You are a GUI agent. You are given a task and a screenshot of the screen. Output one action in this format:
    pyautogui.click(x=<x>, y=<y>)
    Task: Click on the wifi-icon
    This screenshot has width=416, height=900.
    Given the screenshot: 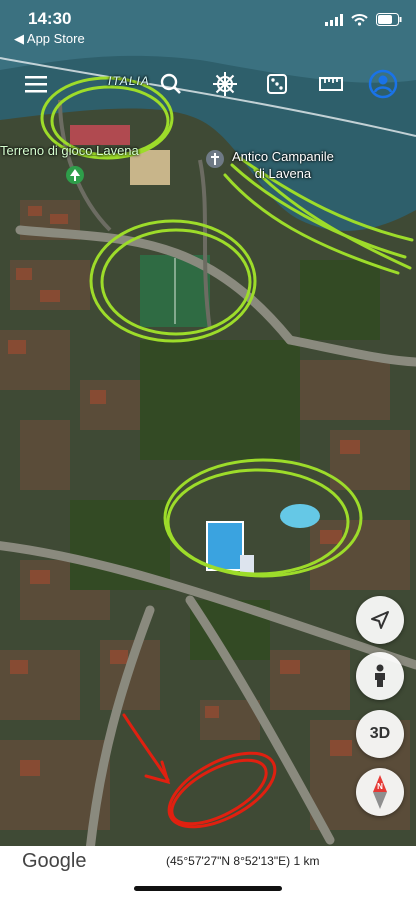 What is the action you would take?
    pyautogui.click(x=359, y=20)
    